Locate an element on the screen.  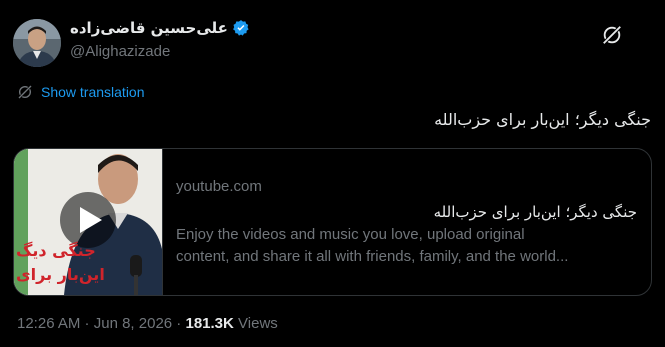
person-avatar-icon is located at coordinates (37, 43).